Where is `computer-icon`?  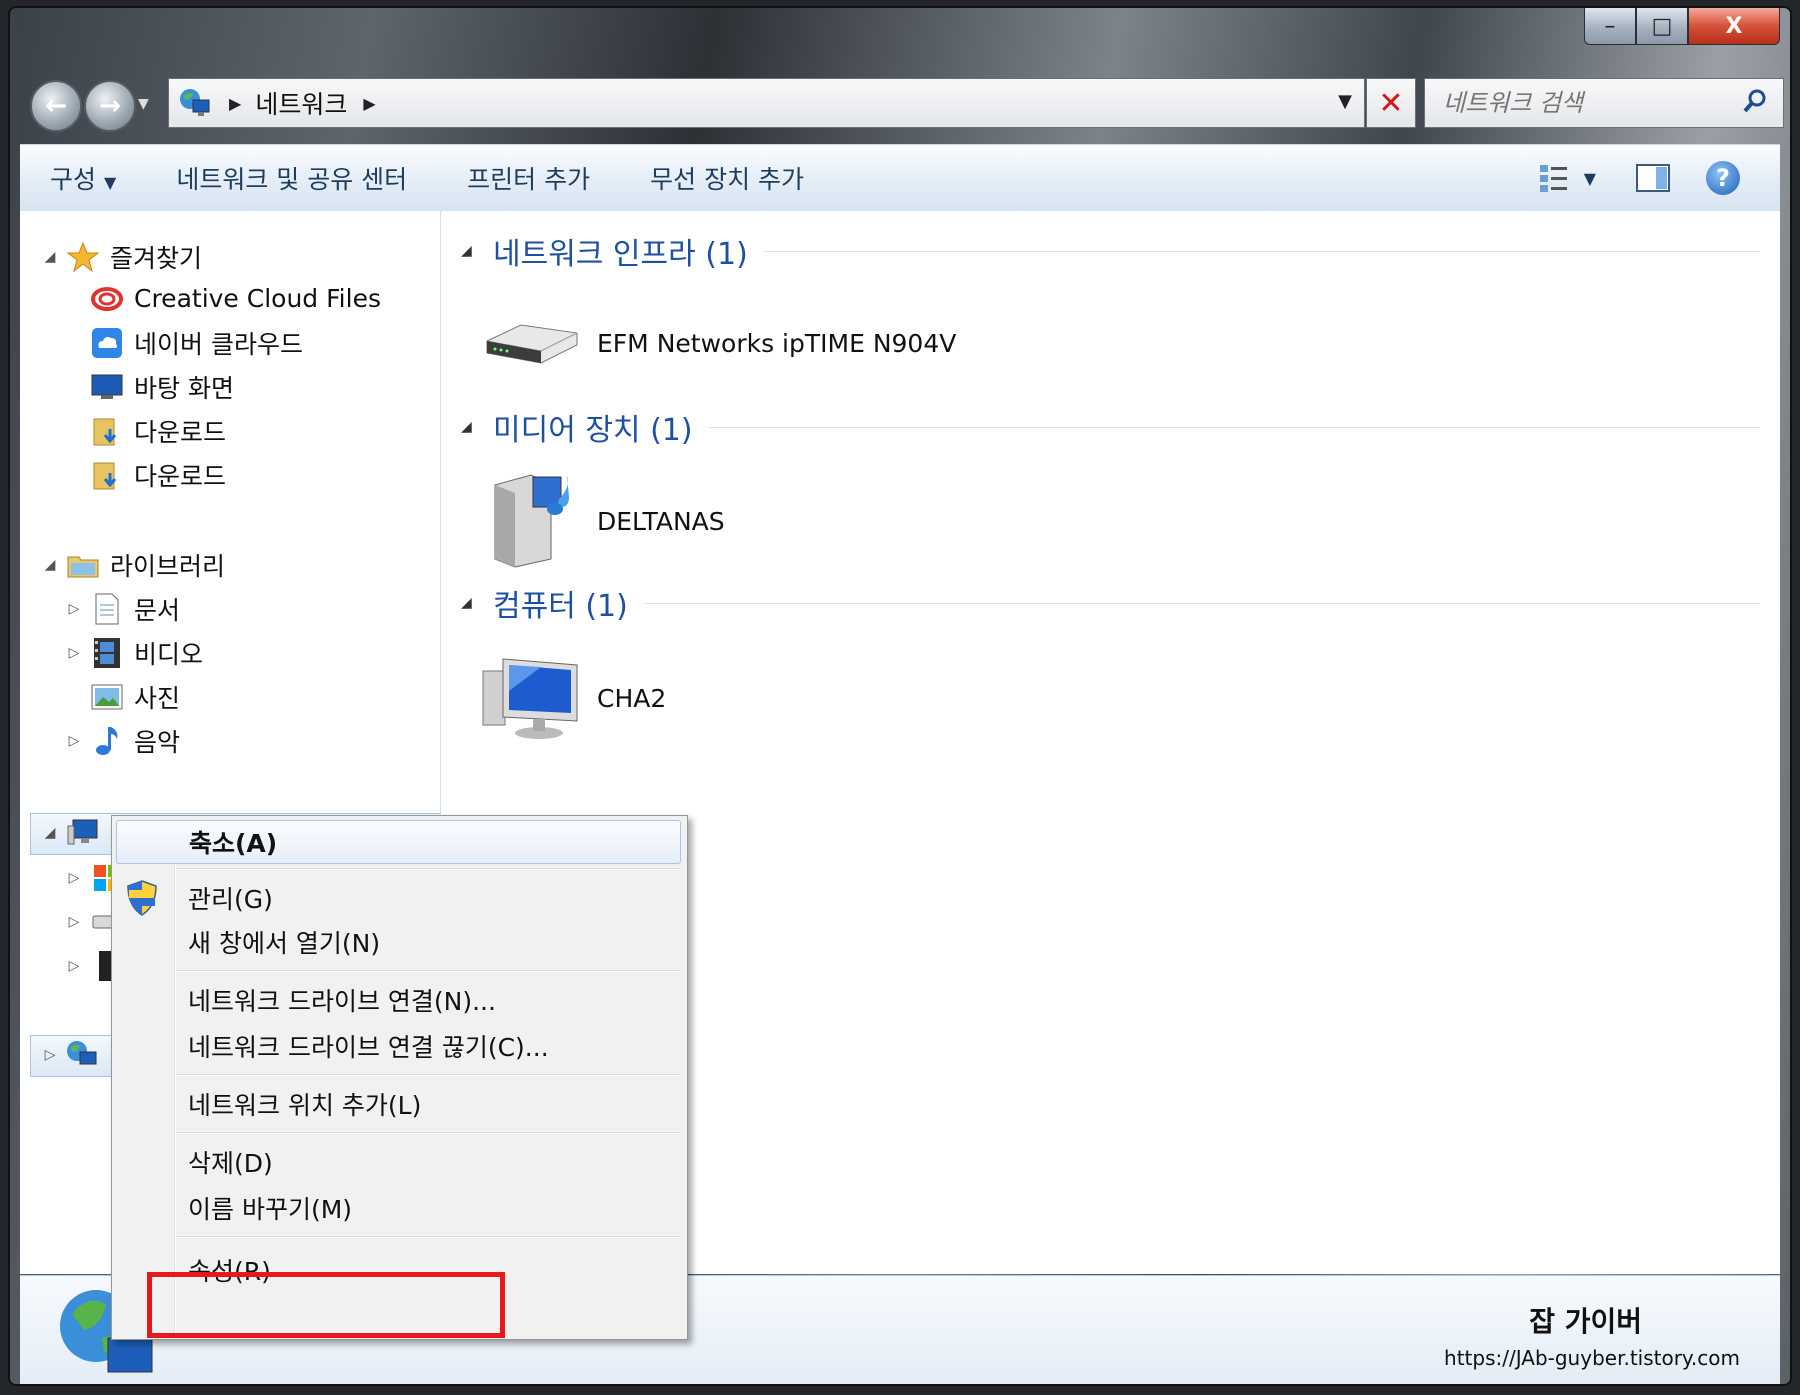 computer-icon is located at coordinates (83, 833).